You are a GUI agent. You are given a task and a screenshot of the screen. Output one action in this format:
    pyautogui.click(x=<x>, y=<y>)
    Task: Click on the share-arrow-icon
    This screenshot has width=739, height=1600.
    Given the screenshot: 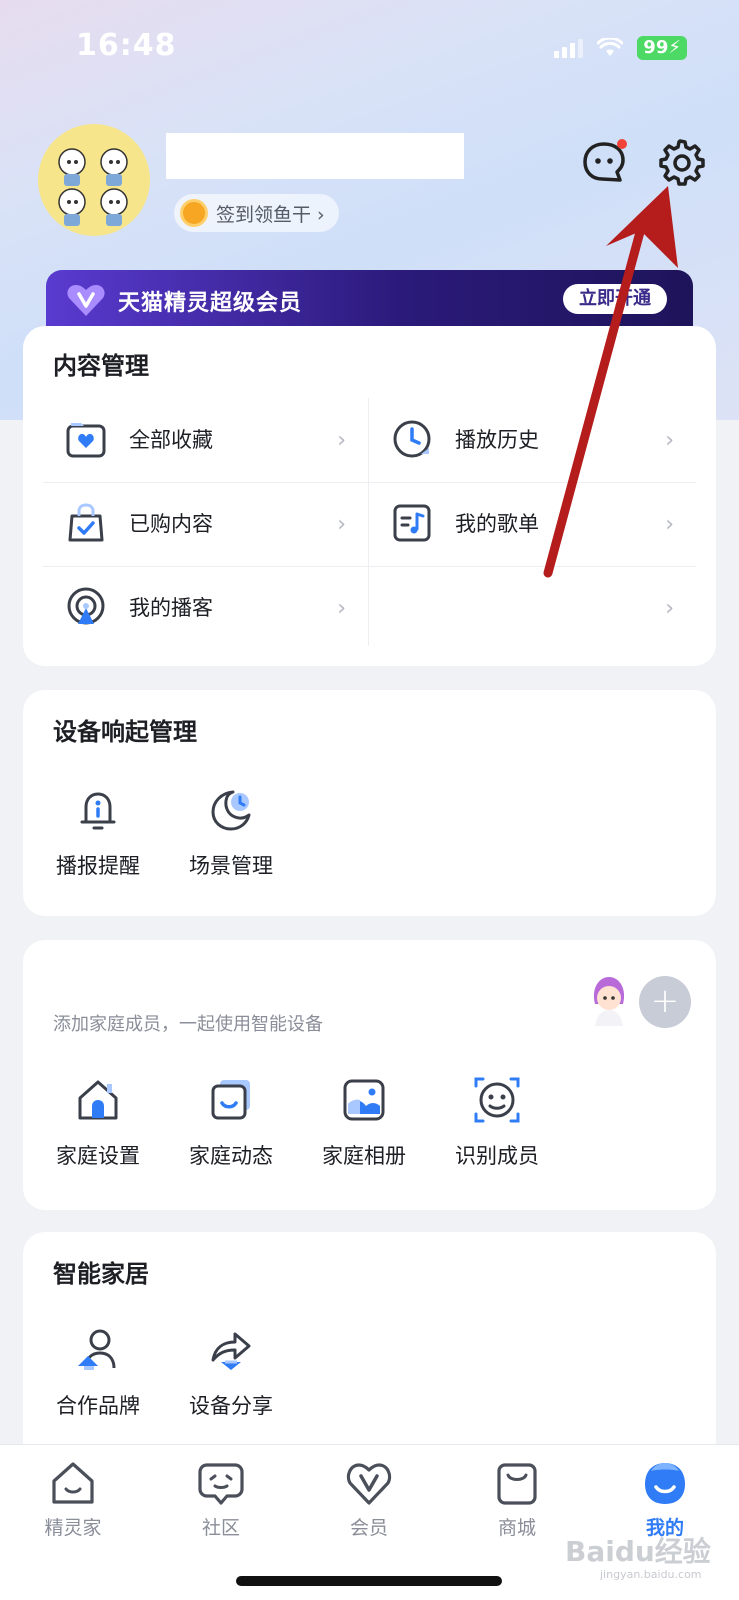 What is the action you would take?
    pyautogui.click(x=231, y=1351)
    